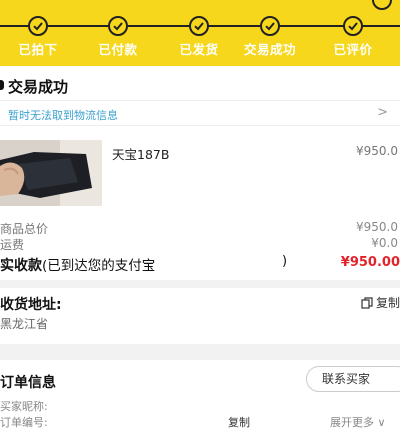 The width and height of the screenshot is (400, 428). Describe the element at coordinates (38, 87) in the screenshot. I see `order-status-title: 交易成功` at that location.